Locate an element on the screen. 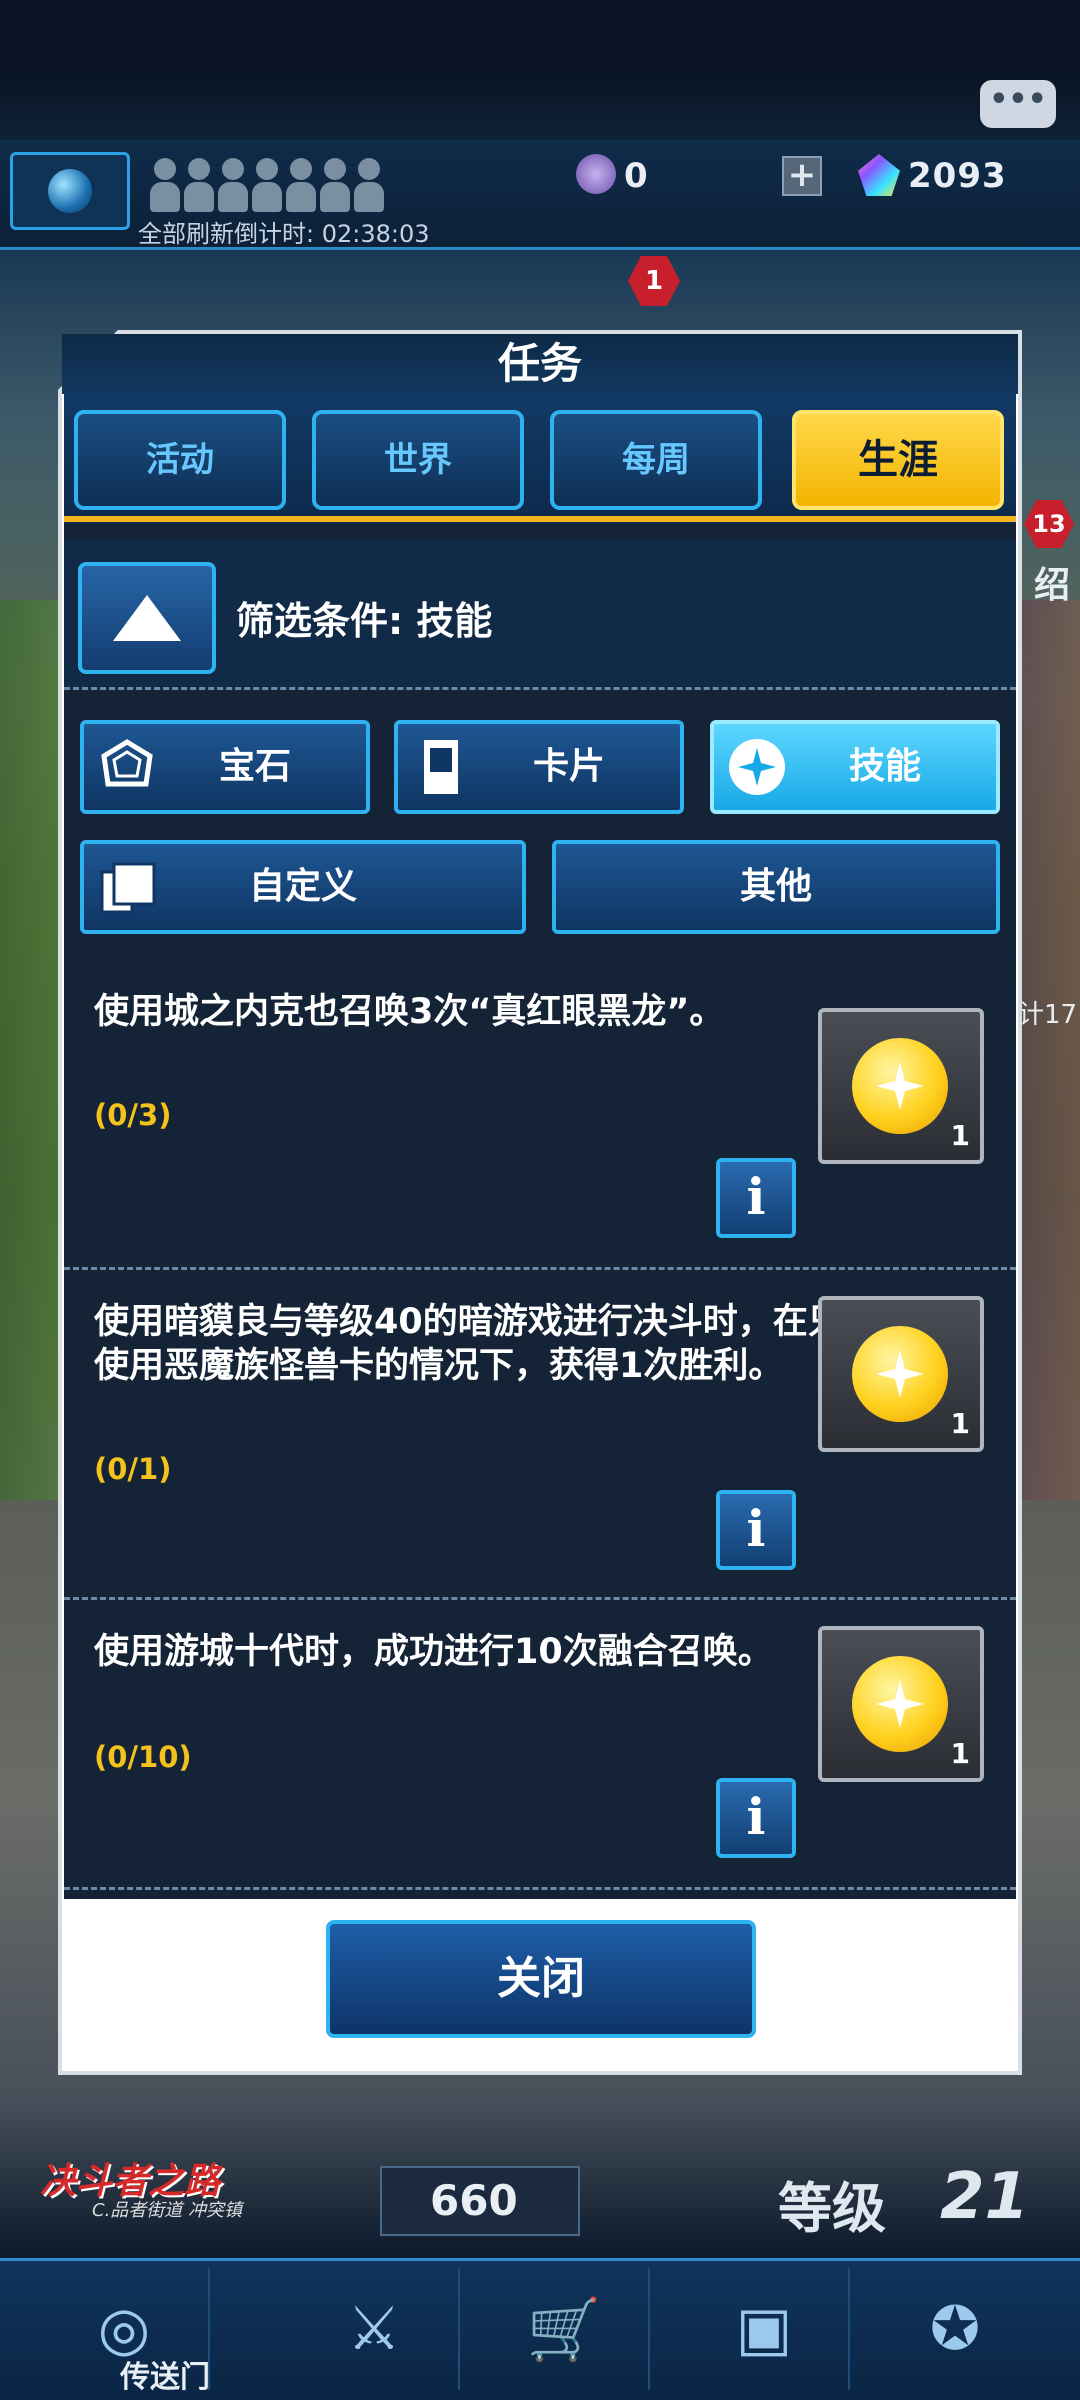 This screenshot has width=1080, height=2400. shop-cart-icon: 🛒 is located at coordinates (565, 2329).